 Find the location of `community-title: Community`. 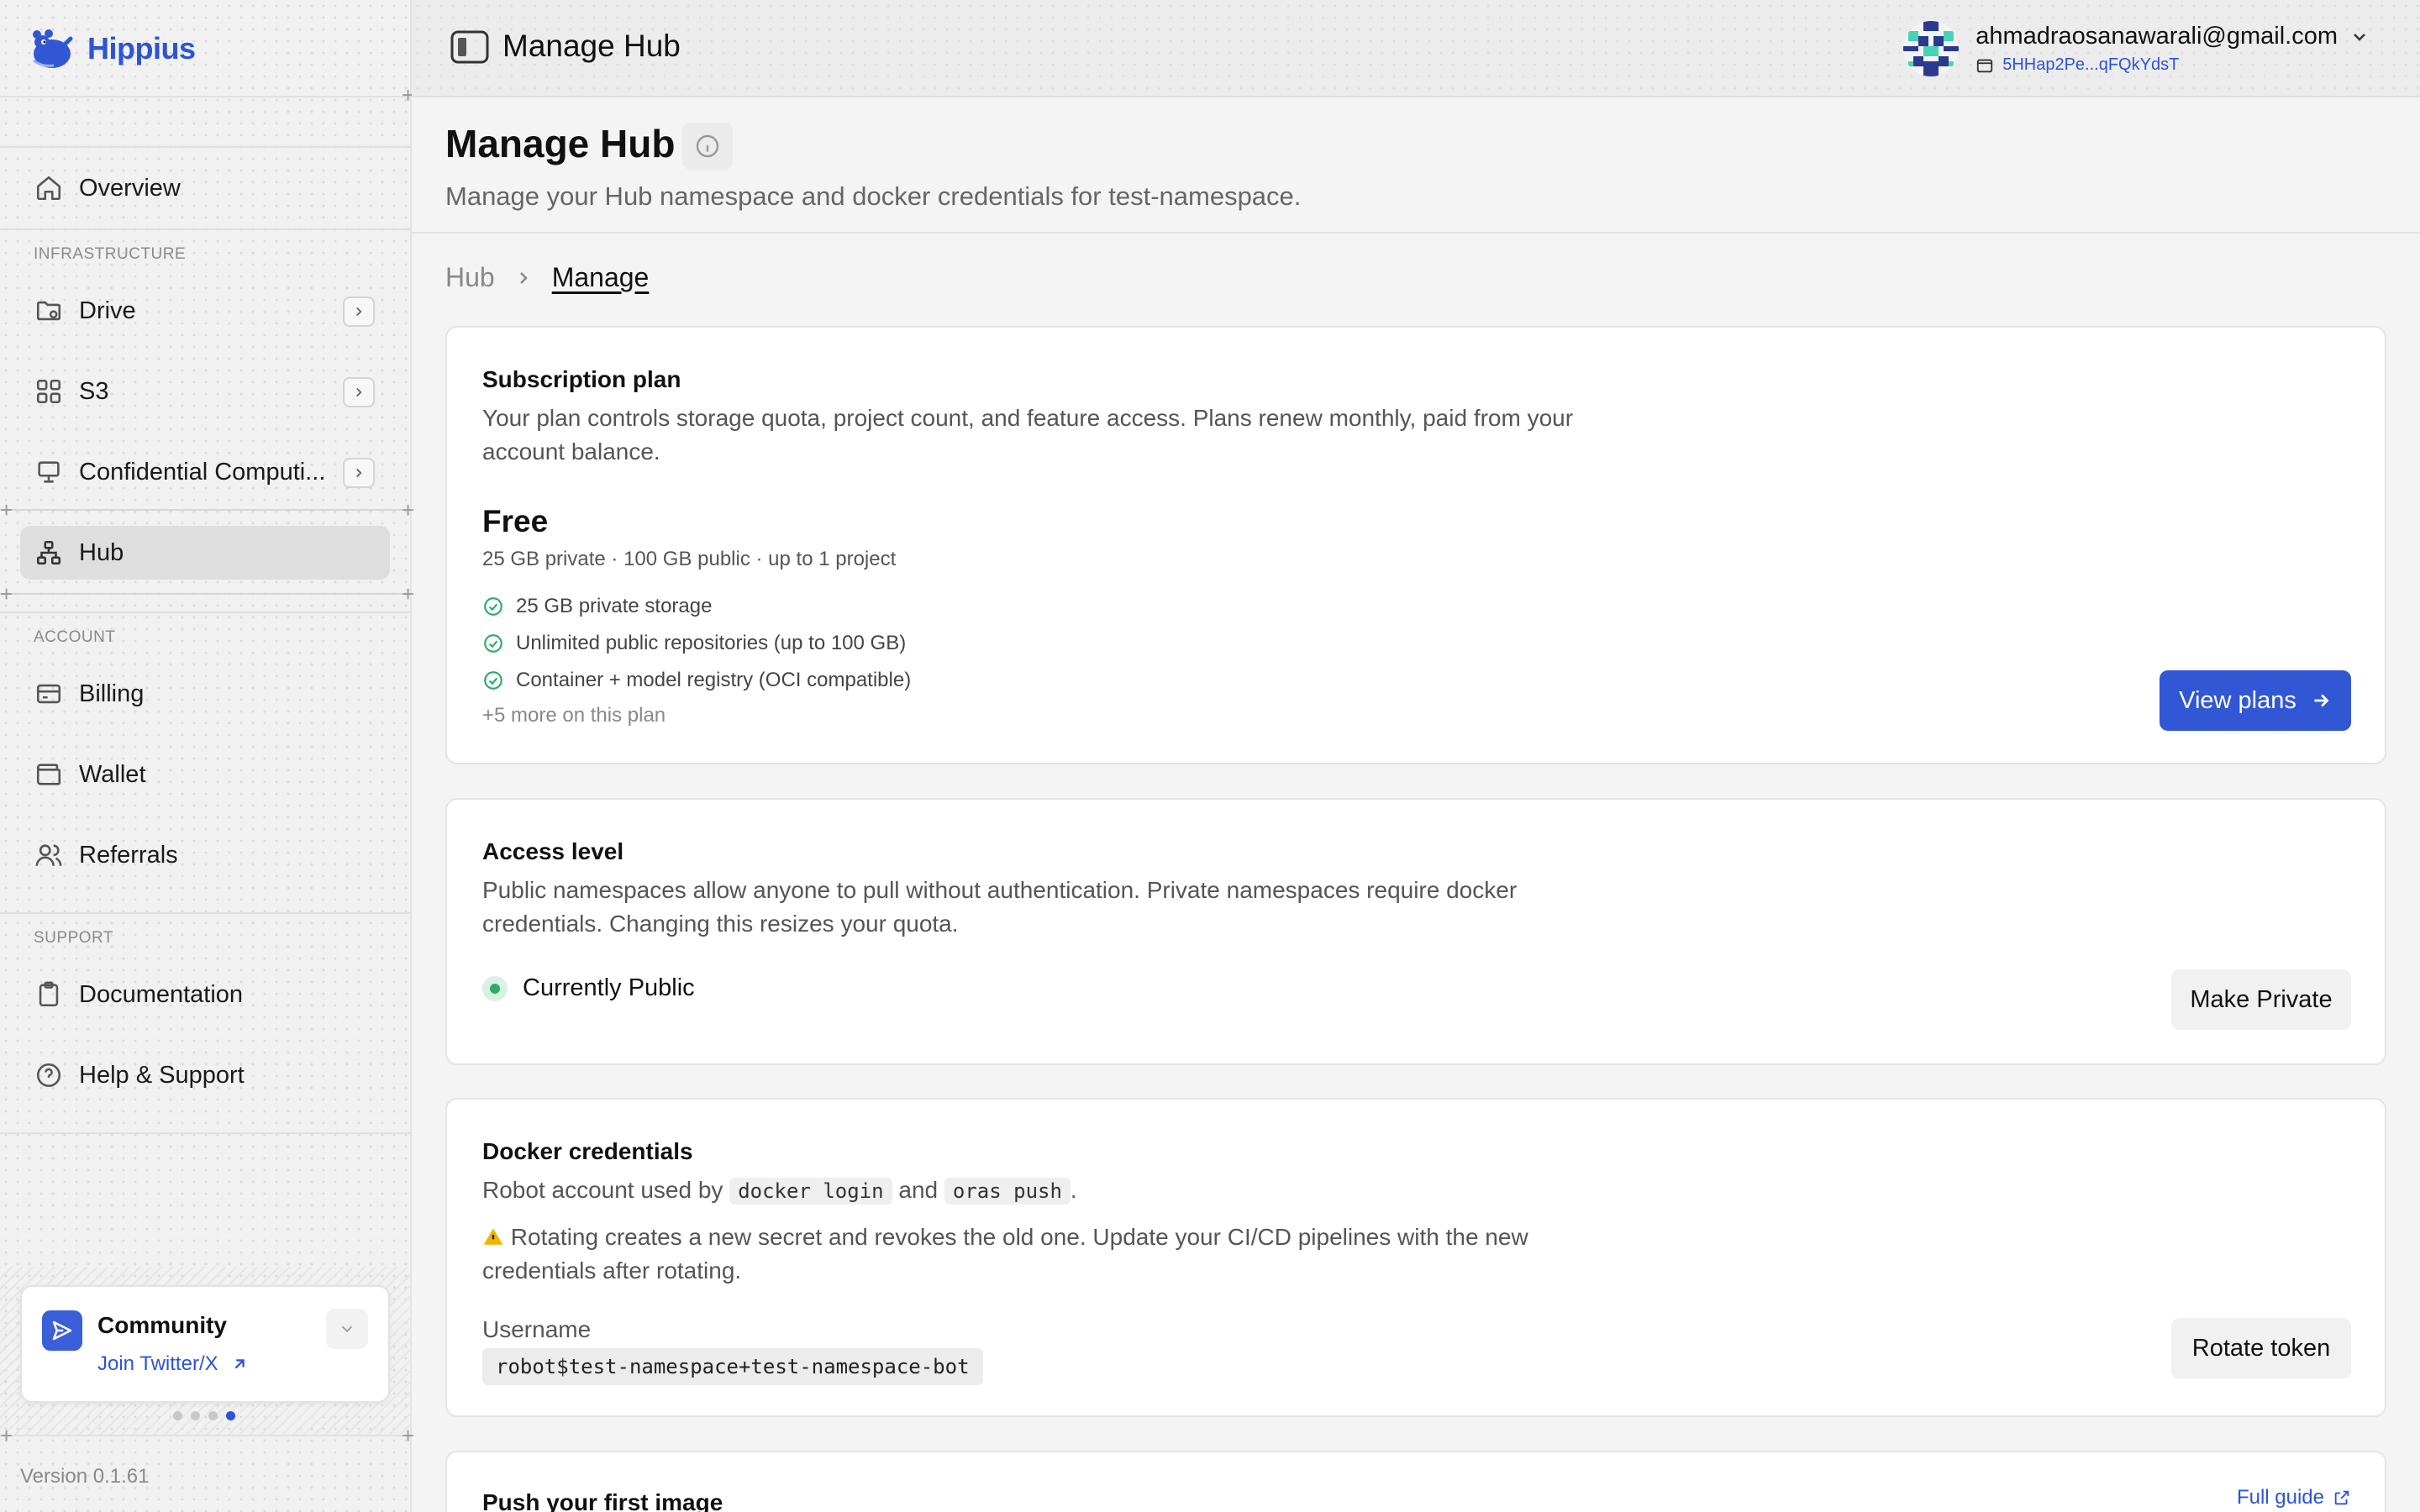

community-title: Community is located at coordinates (162, 1325).